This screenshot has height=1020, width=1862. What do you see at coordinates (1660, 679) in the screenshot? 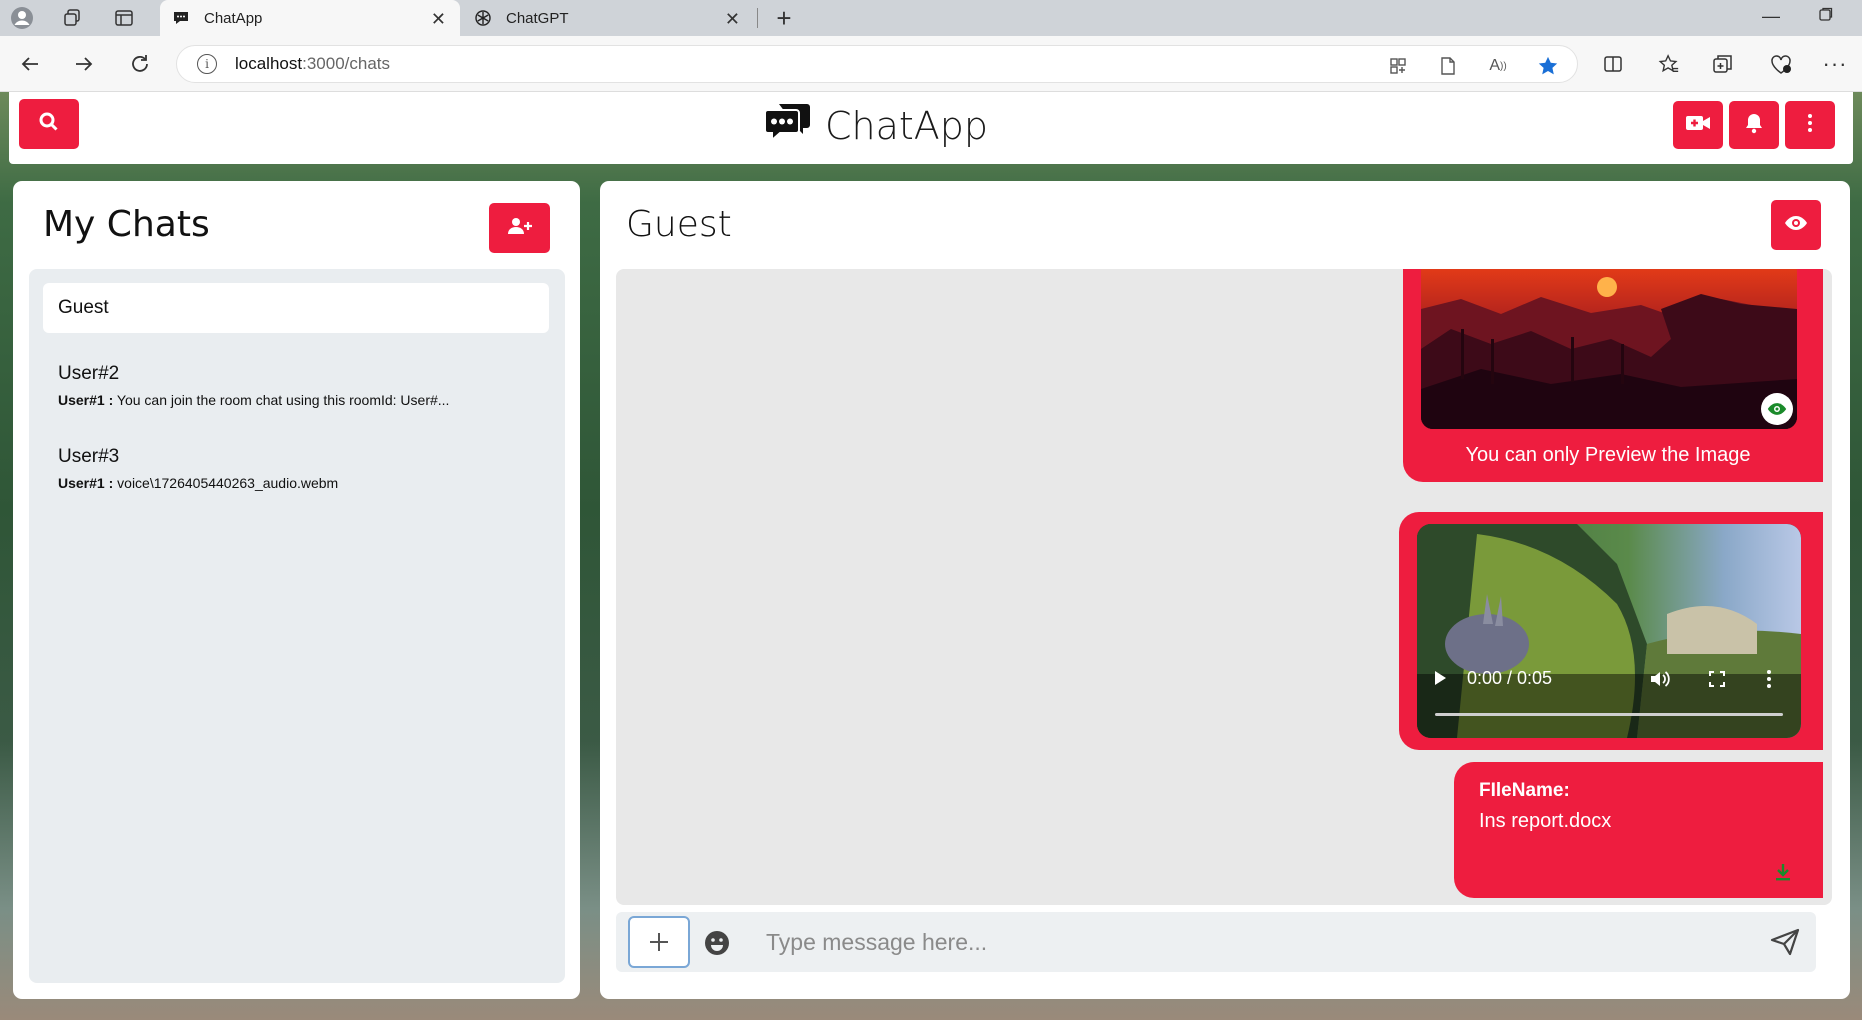
I see `volume-icon` at bounding box center [1660, 679].